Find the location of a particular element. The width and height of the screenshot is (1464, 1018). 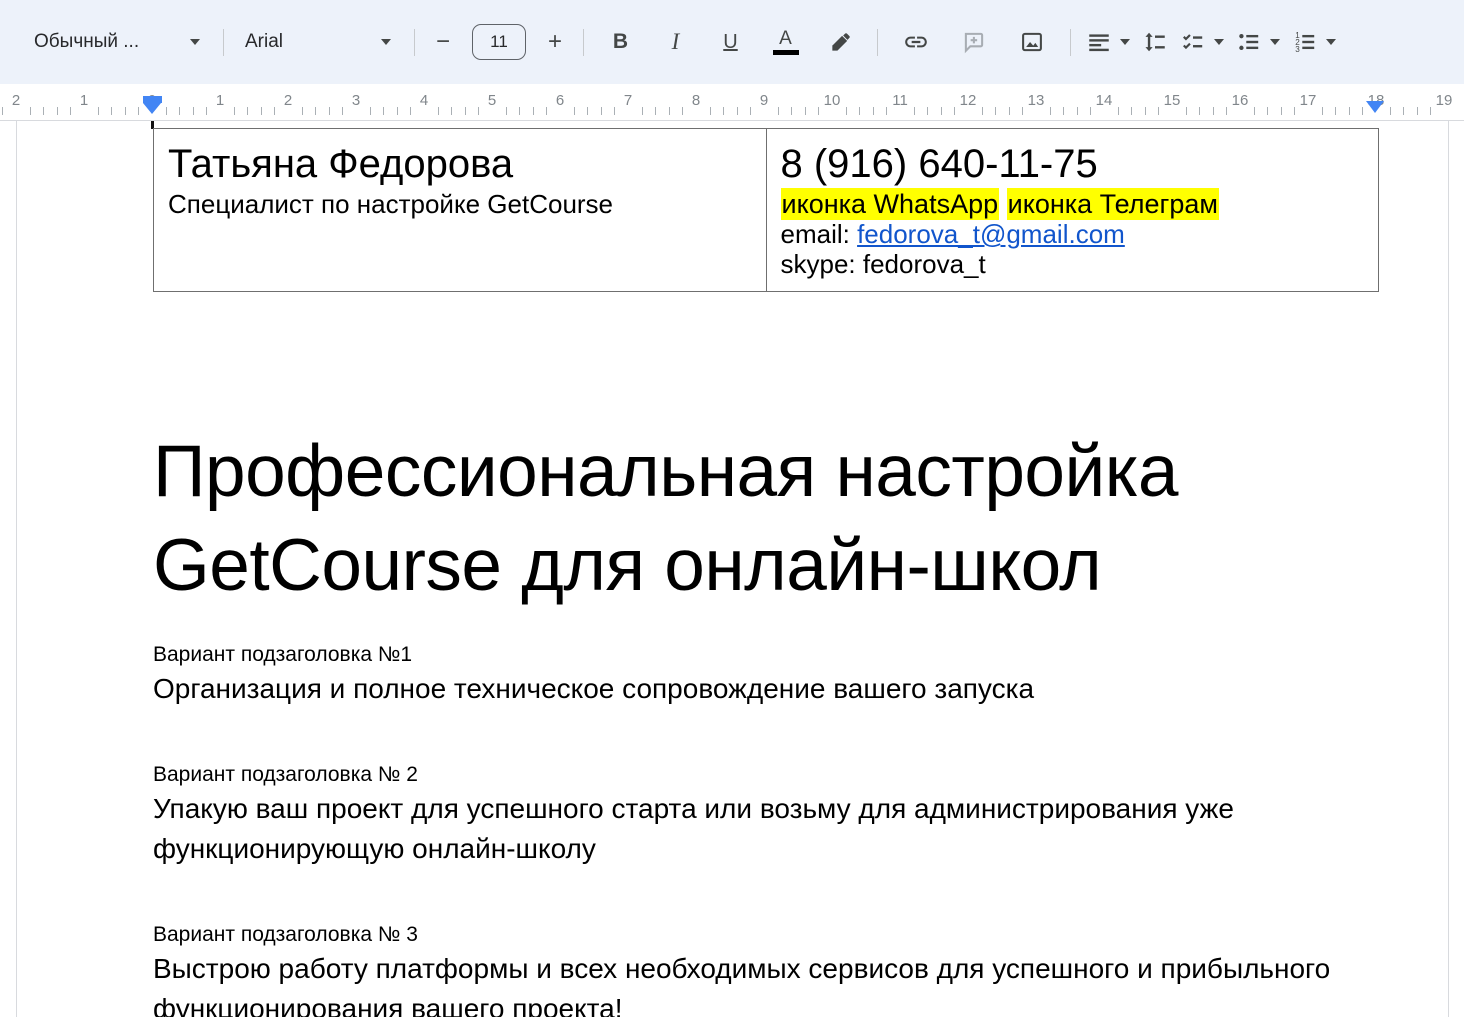

ruler-number: 11 is located at coordinates (900, 100).